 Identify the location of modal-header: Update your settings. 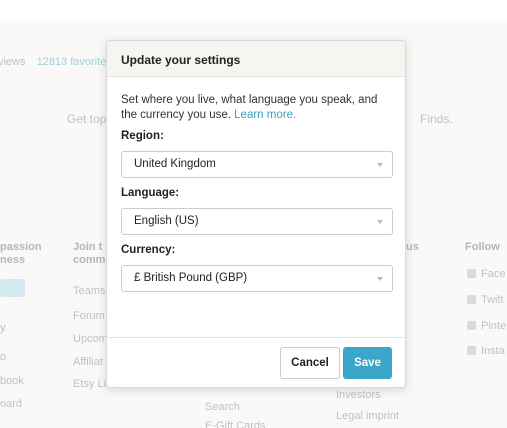
(256, 59).